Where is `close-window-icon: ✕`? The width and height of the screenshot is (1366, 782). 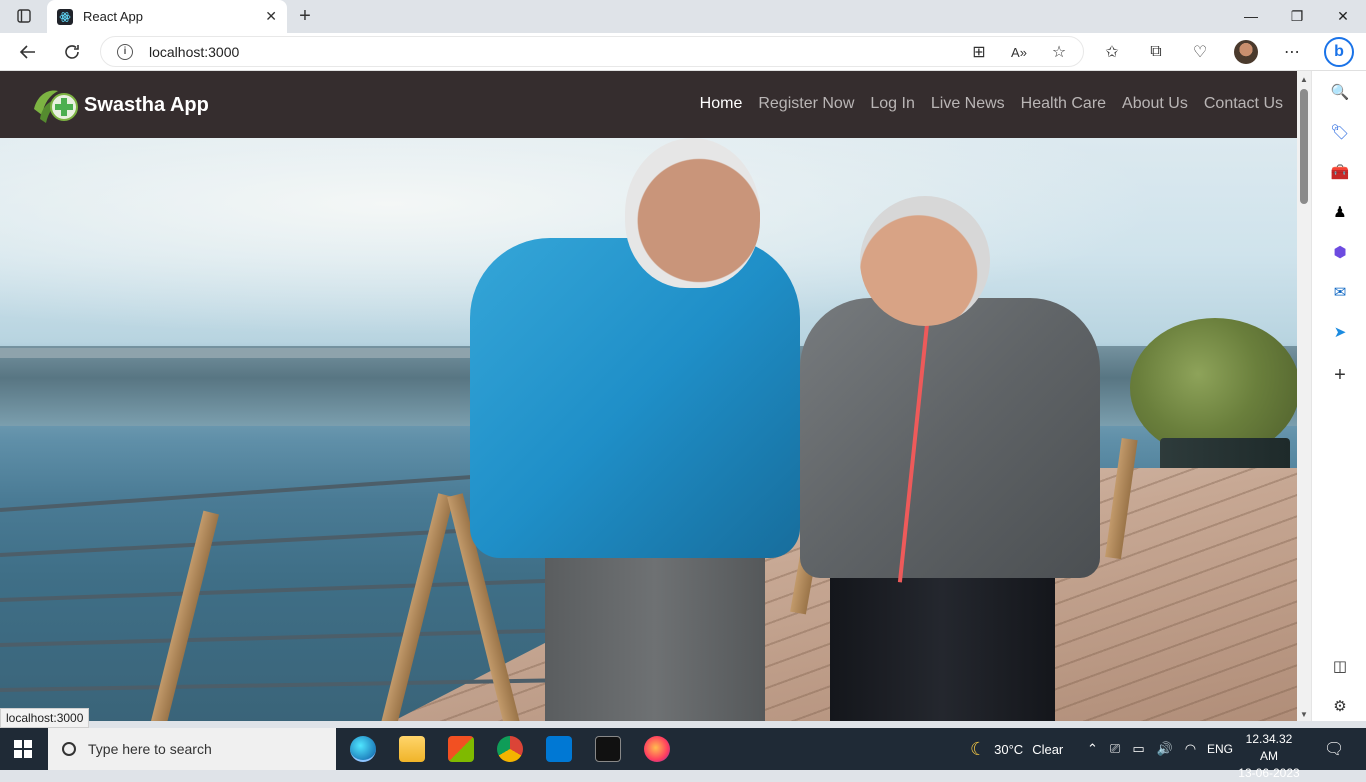
close-window-icon: ✕ is located at coordinates (1343, 16).